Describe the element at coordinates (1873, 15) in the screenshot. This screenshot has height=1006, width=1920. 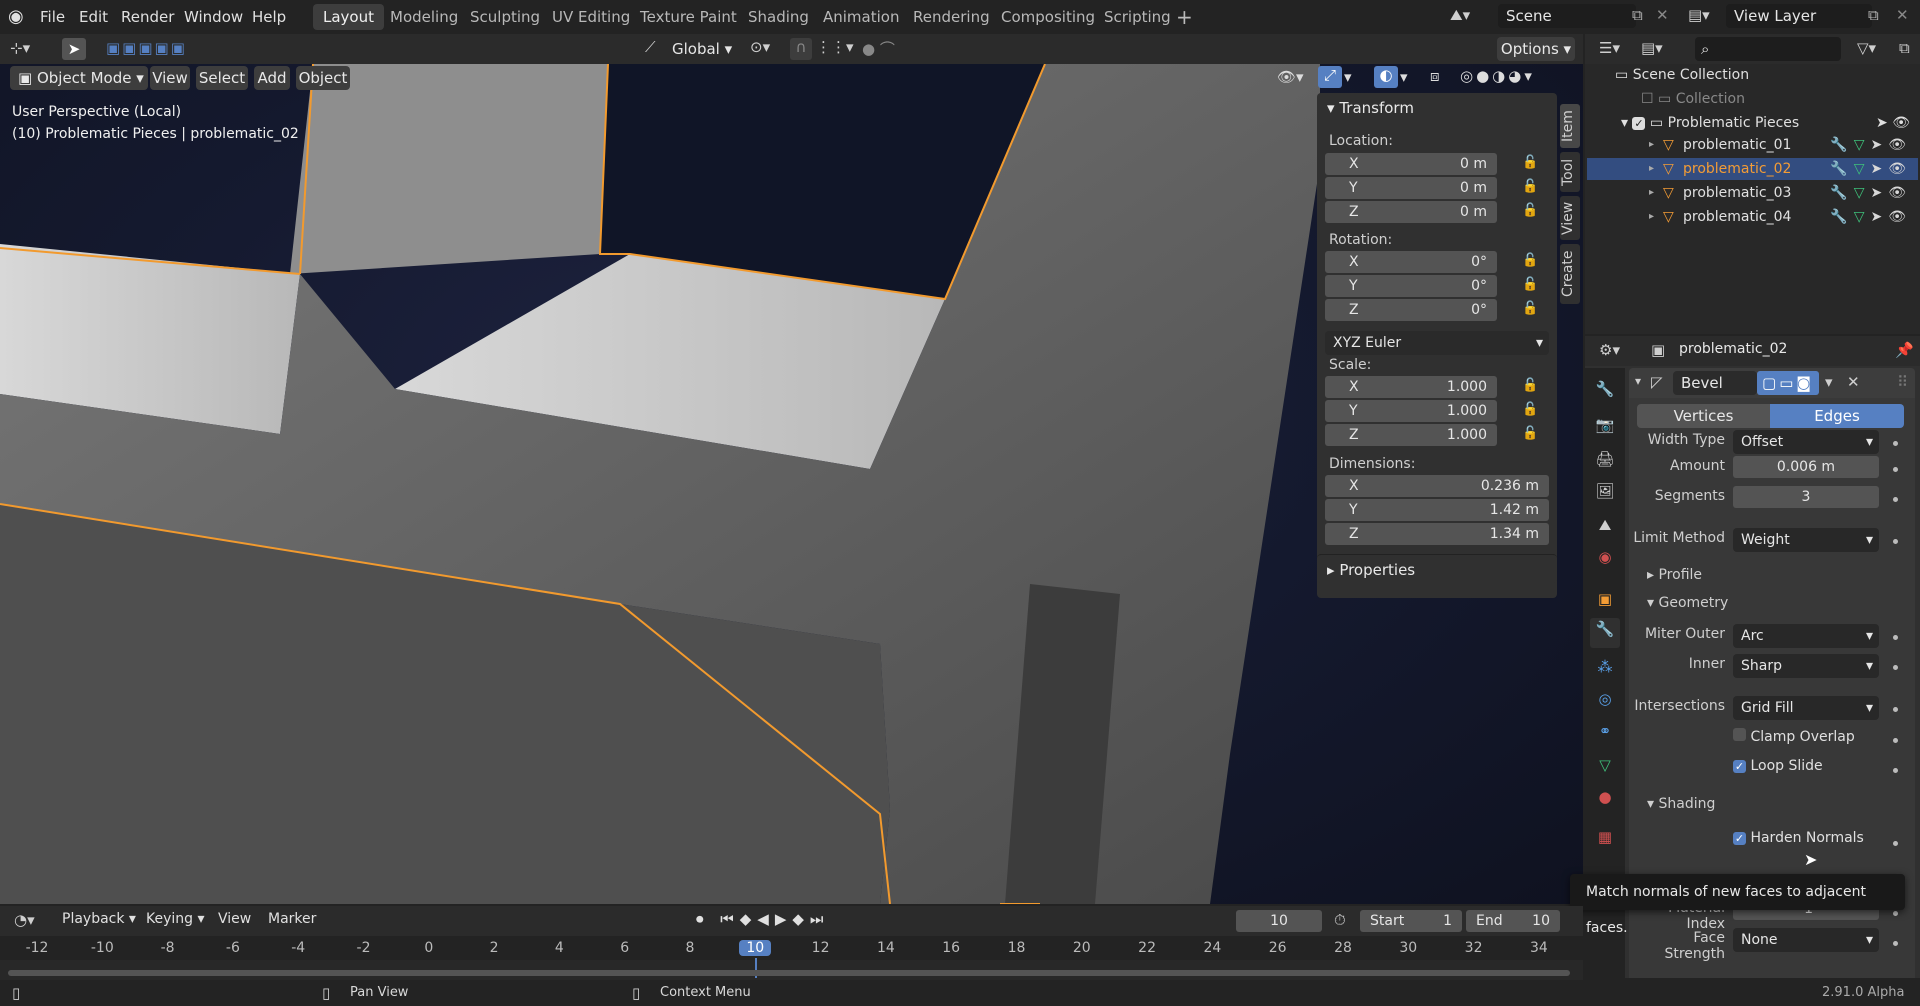
I see `new-view-layer-icon: ⧉` at that location.